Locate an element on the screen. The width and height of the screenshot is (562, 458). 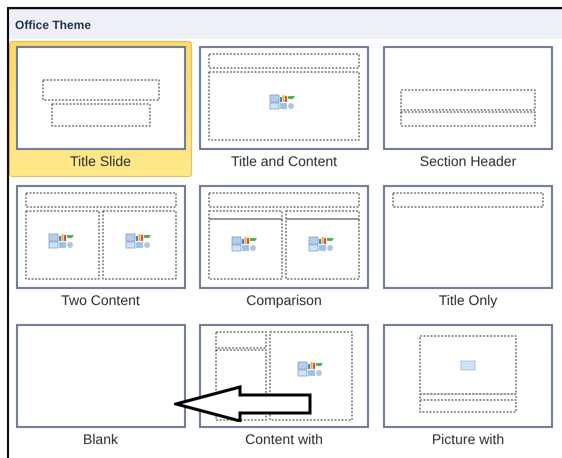
layout-option: Picture with is located at coordinates (468, 387).